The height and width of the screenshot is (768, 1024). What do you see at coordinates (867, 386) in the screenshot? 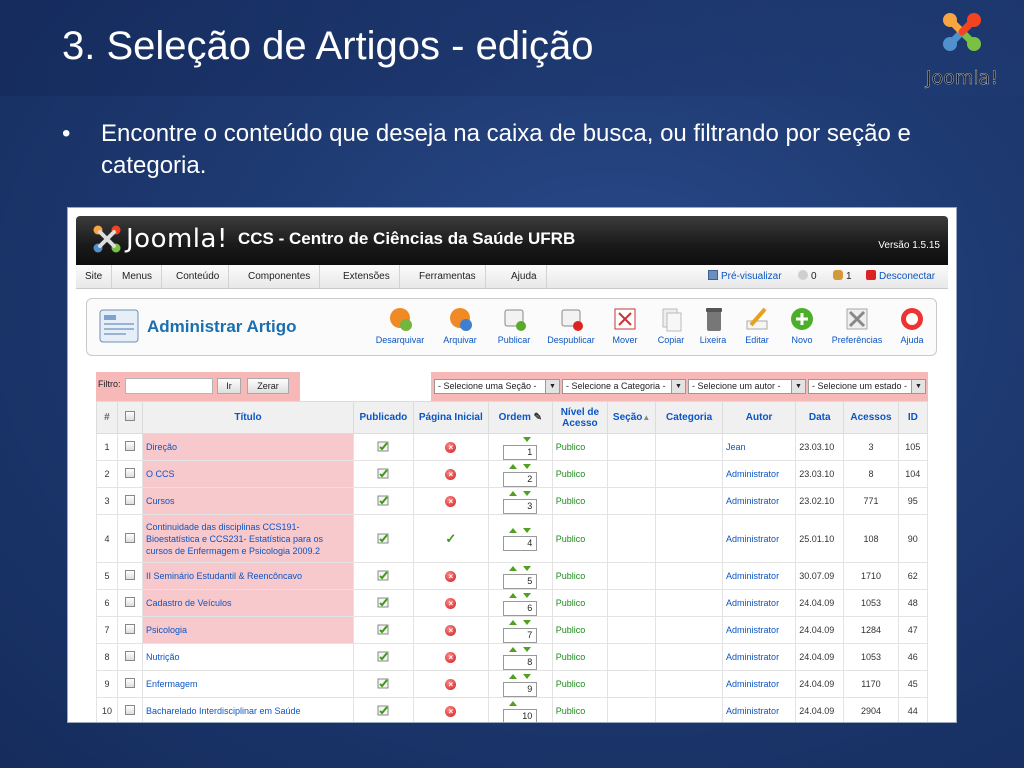
I see `state-select: - Selecione um estado - ▼` at bounding box center [867, 386].